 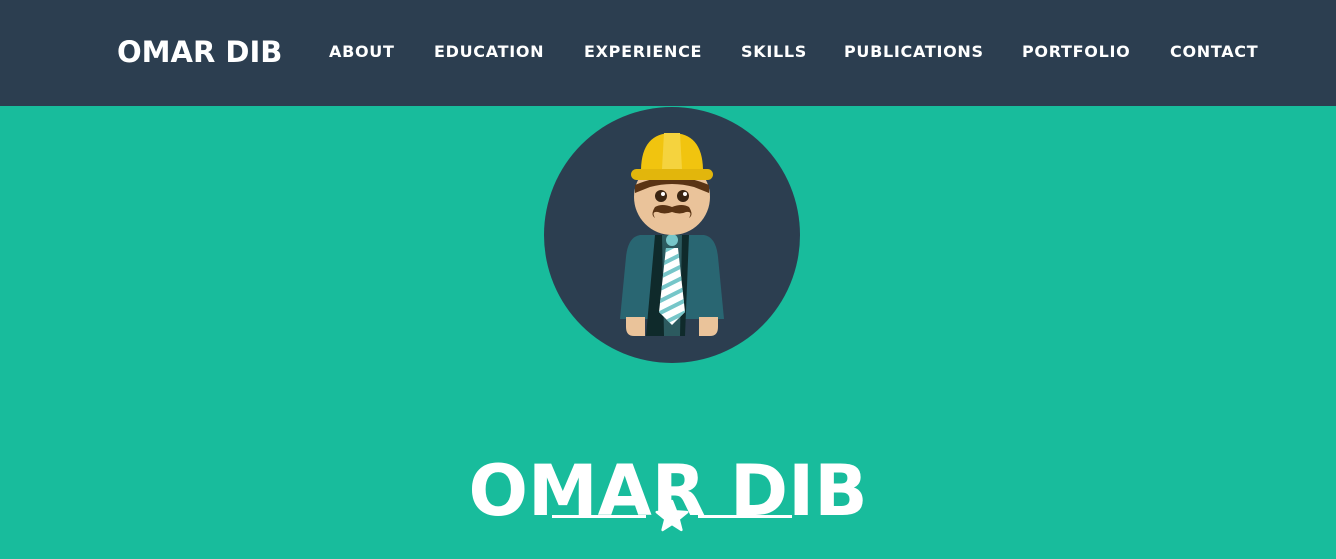 I want to click on divider-line-right, so click(x=745, y=516).